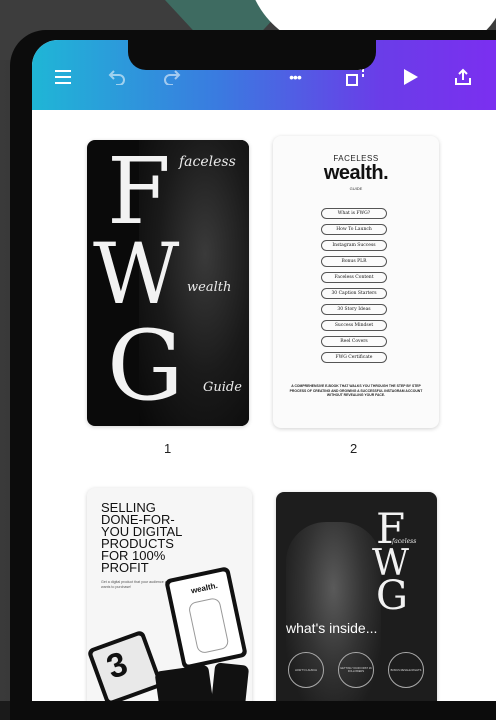 The height and width of the screenshot is (720, 496). Describe the element at coordinates (406, 670) in the screenshot. I see `feature-circle: BONUS RESALE RIGHTS` at that location.